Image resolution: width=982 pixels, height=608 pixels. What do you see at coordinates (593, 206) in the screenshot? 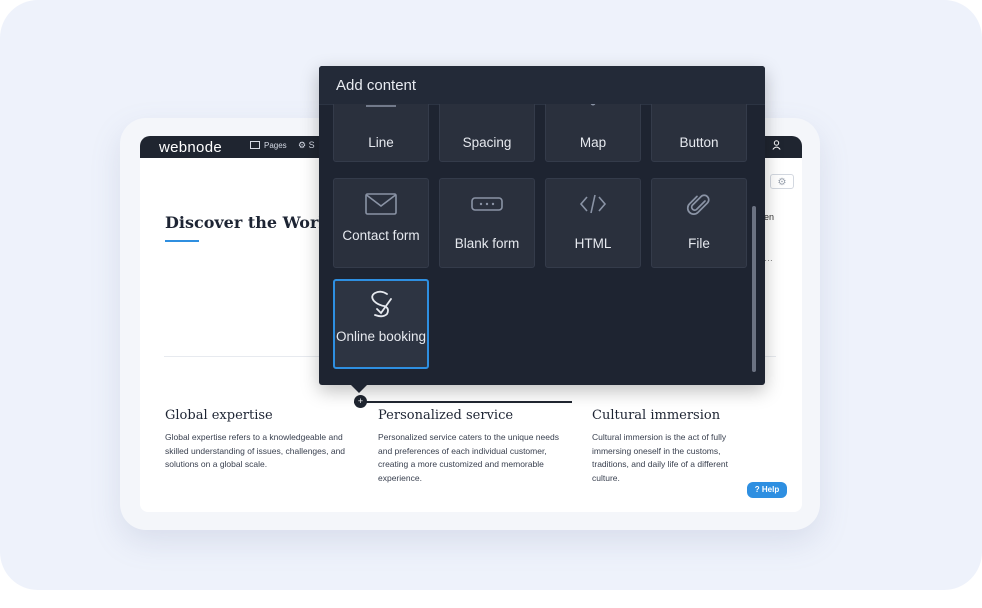
I see `code-icon` at bounding box center [593, 206].